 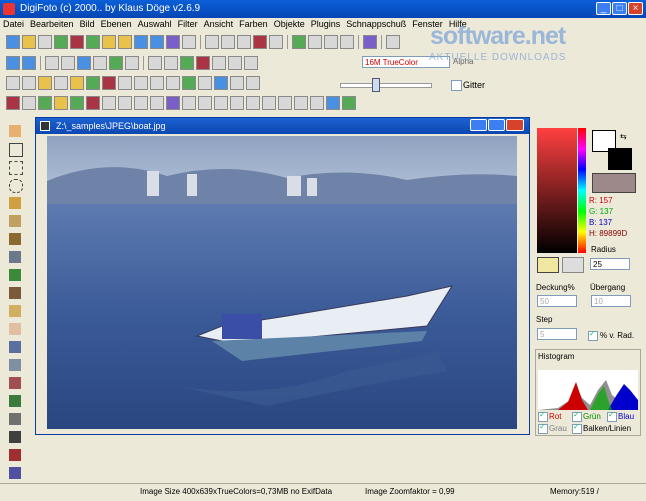 What do you see at coordinates (157, 103) in the screenshot?
I see `mask-icon` at bounding box center [157, 103].